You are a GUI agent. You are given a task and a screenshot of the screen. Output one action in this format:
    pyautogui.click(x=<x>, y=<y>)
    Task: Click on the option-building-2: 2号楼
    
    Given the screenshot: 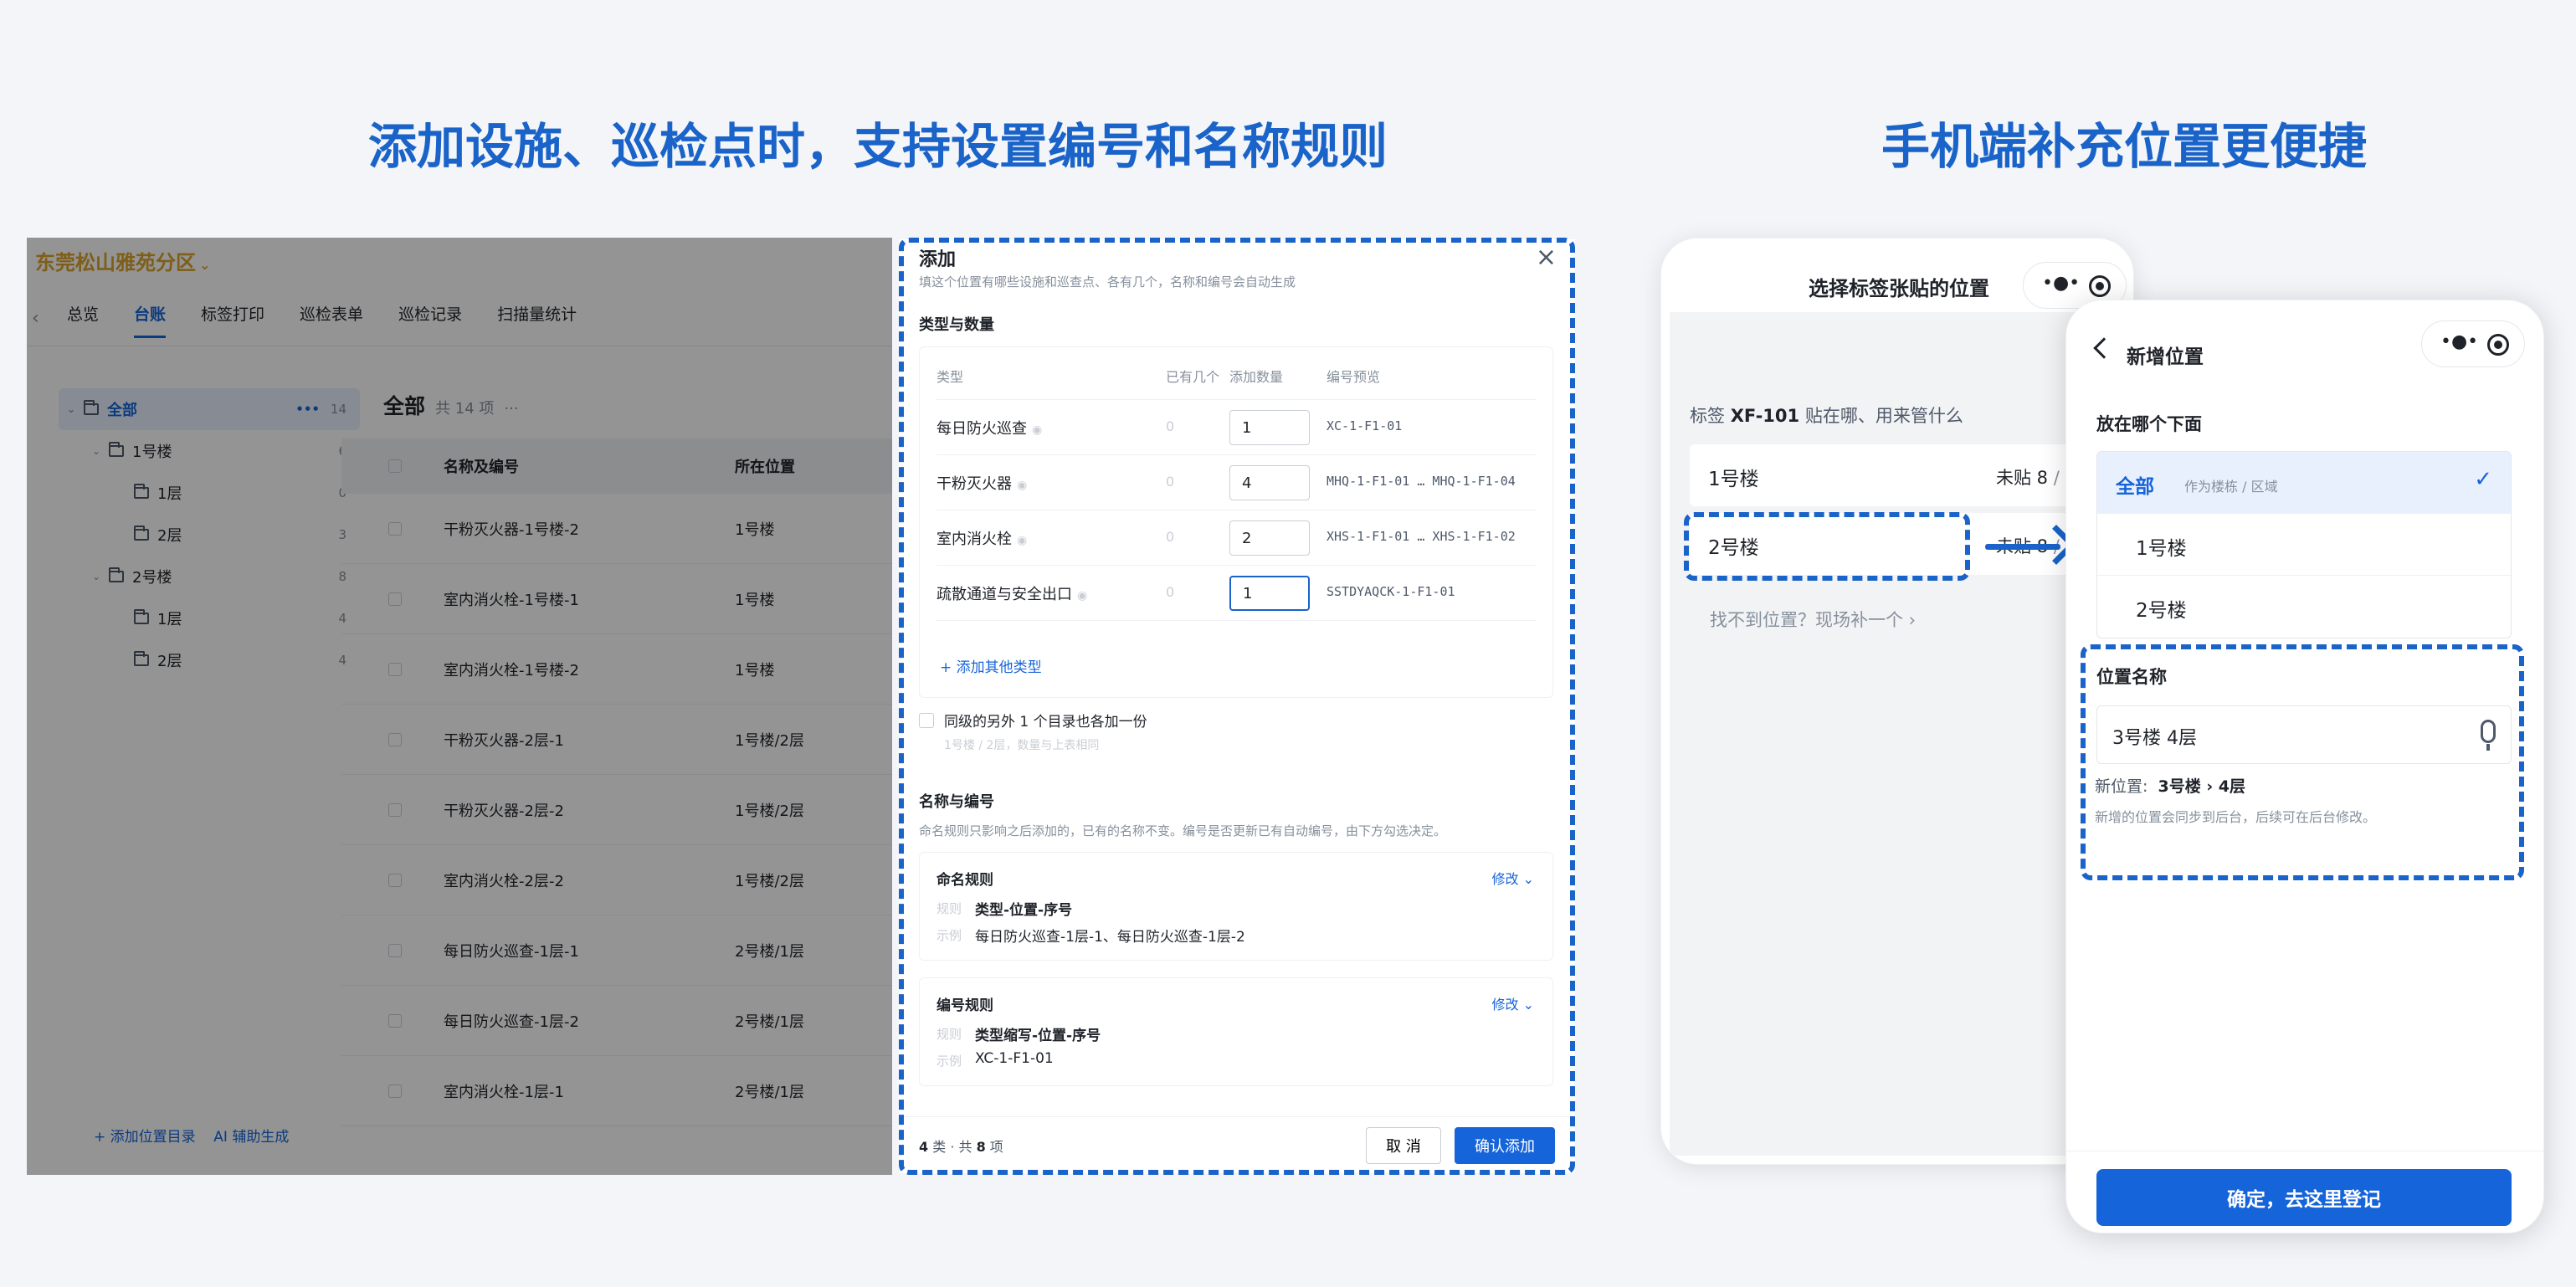 What is the action you would take?
    pyautogui.click(x=2304, y=607)
    